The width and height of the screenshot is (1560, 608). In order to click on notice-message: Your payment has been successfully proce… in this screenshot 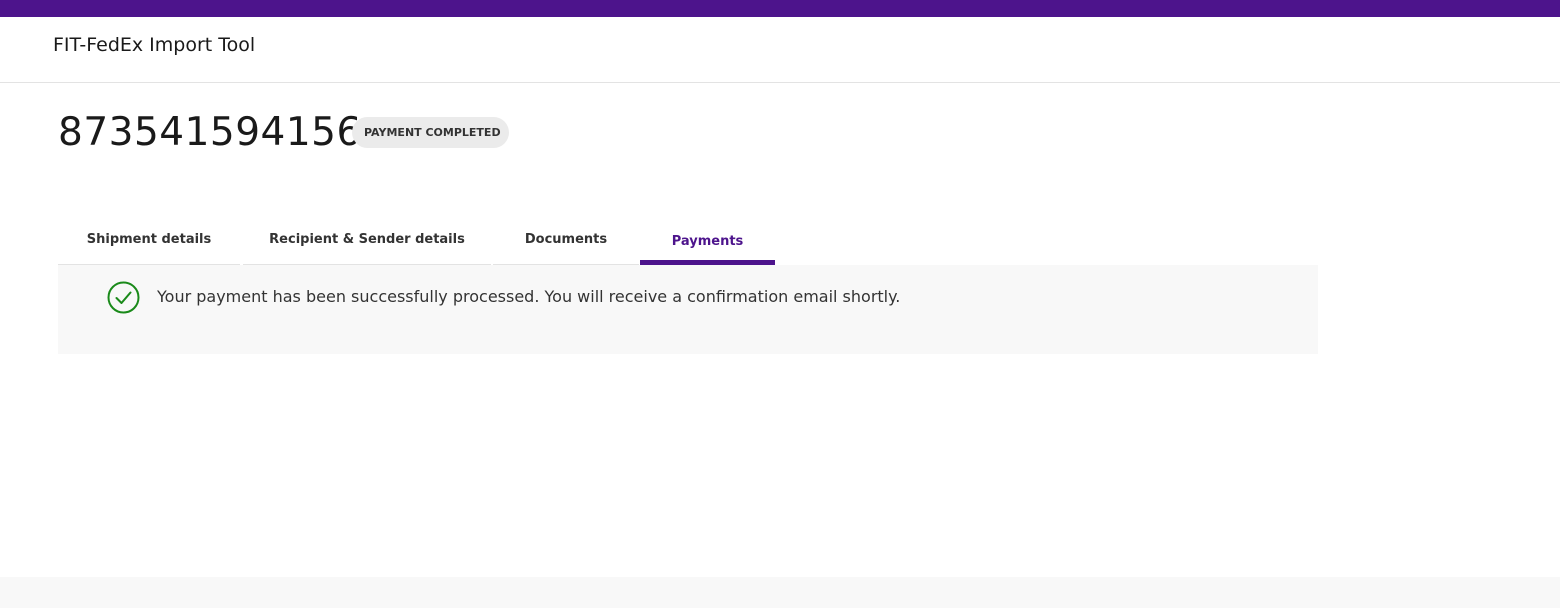, I will do `click(529, 296)`.